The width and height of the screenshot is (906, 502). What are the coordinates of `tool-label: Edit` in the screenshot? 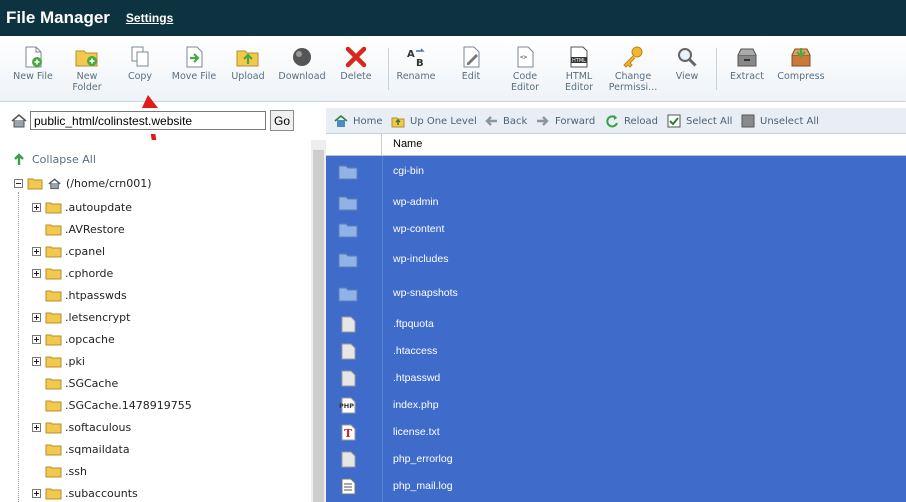 It's located at (471, 76).